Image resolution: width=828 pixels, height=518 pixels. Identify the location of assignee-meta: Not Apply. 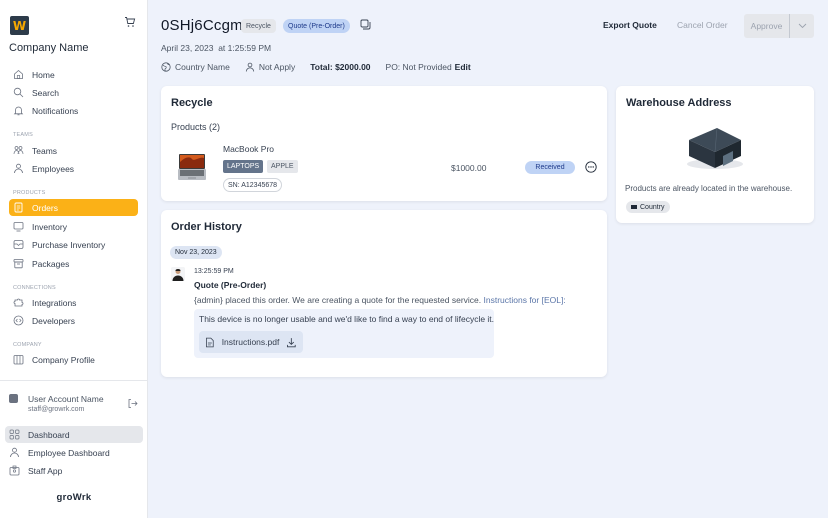
(270, 67).